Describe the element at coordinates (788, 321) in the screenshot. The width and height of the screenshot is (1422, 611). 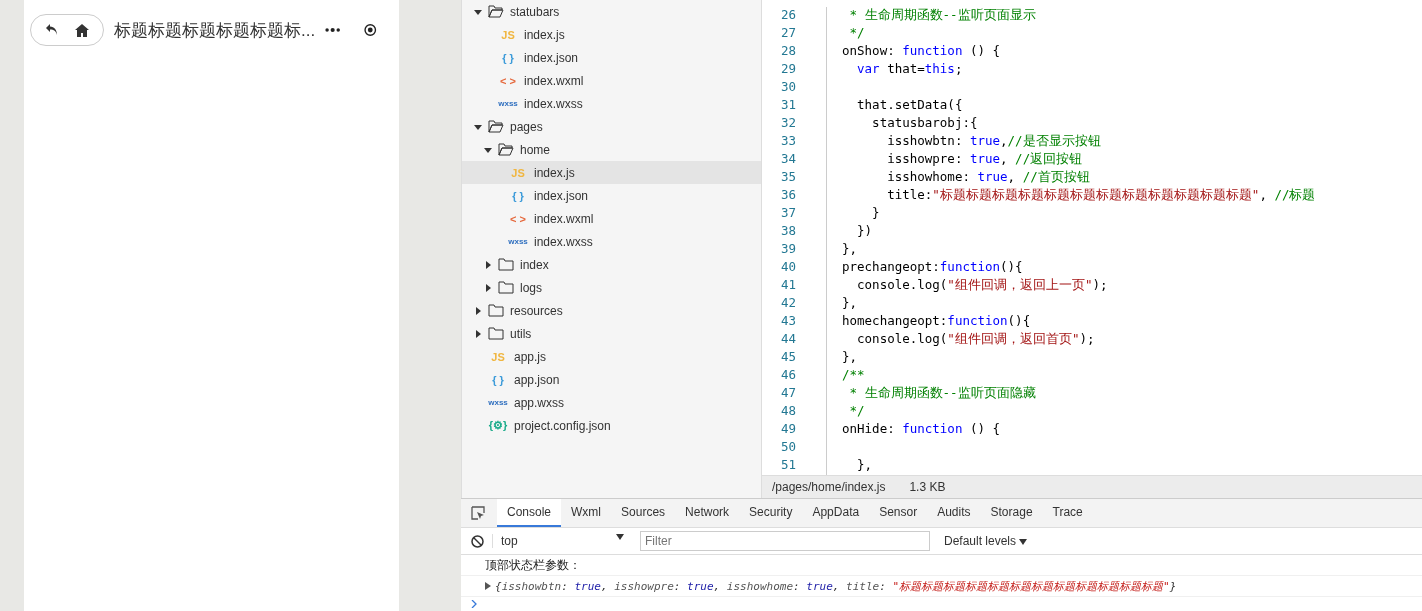
I see `line-number: 43` at that location.